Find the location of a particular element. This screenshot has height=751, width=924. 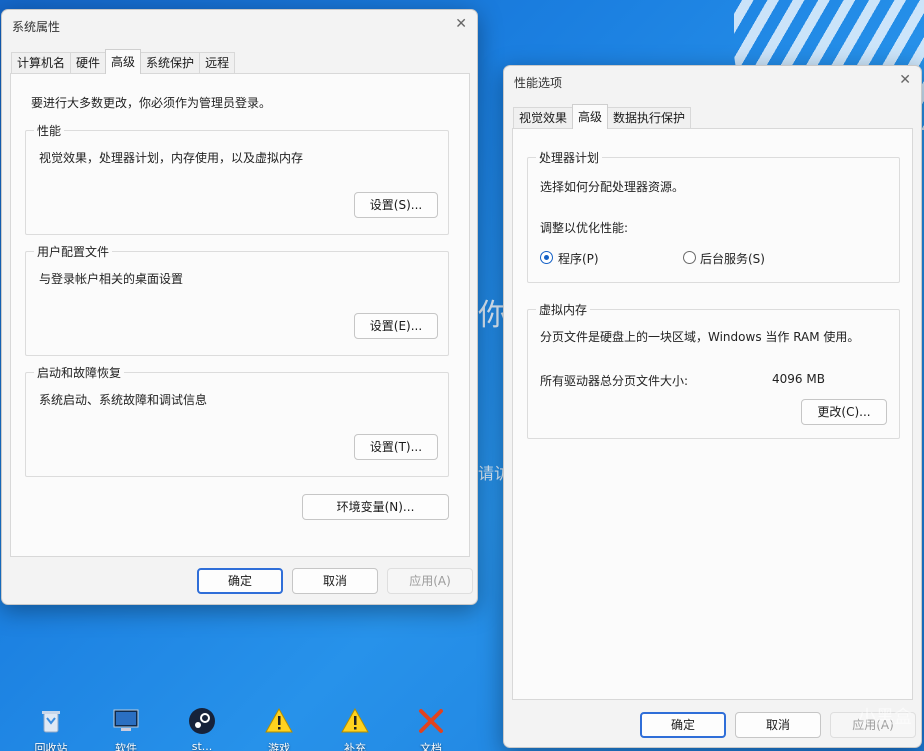

user-profiles-desc: 与登录帐户相关的桌面设置 is located at coordinates (111, 279).